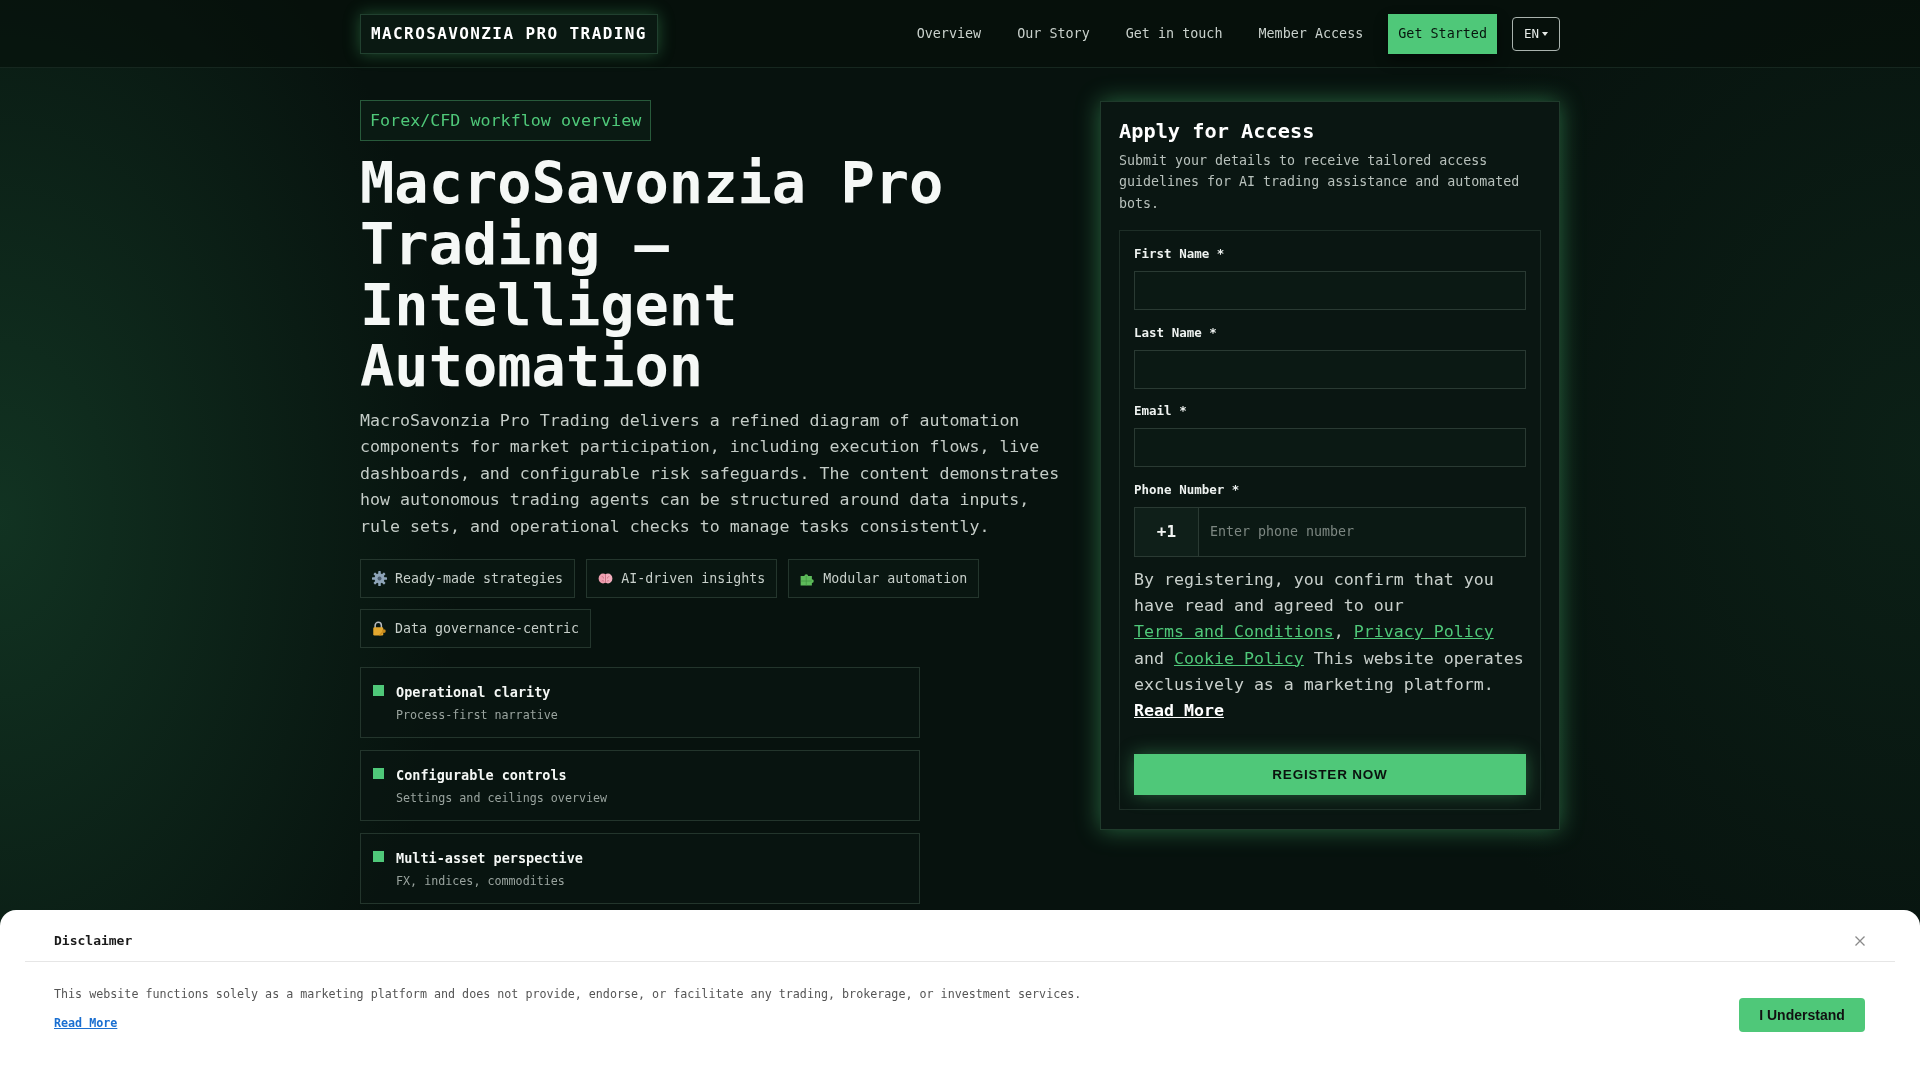  I want to click on feature-subtitle: Settings and ceilings overview, so click(502, 799).